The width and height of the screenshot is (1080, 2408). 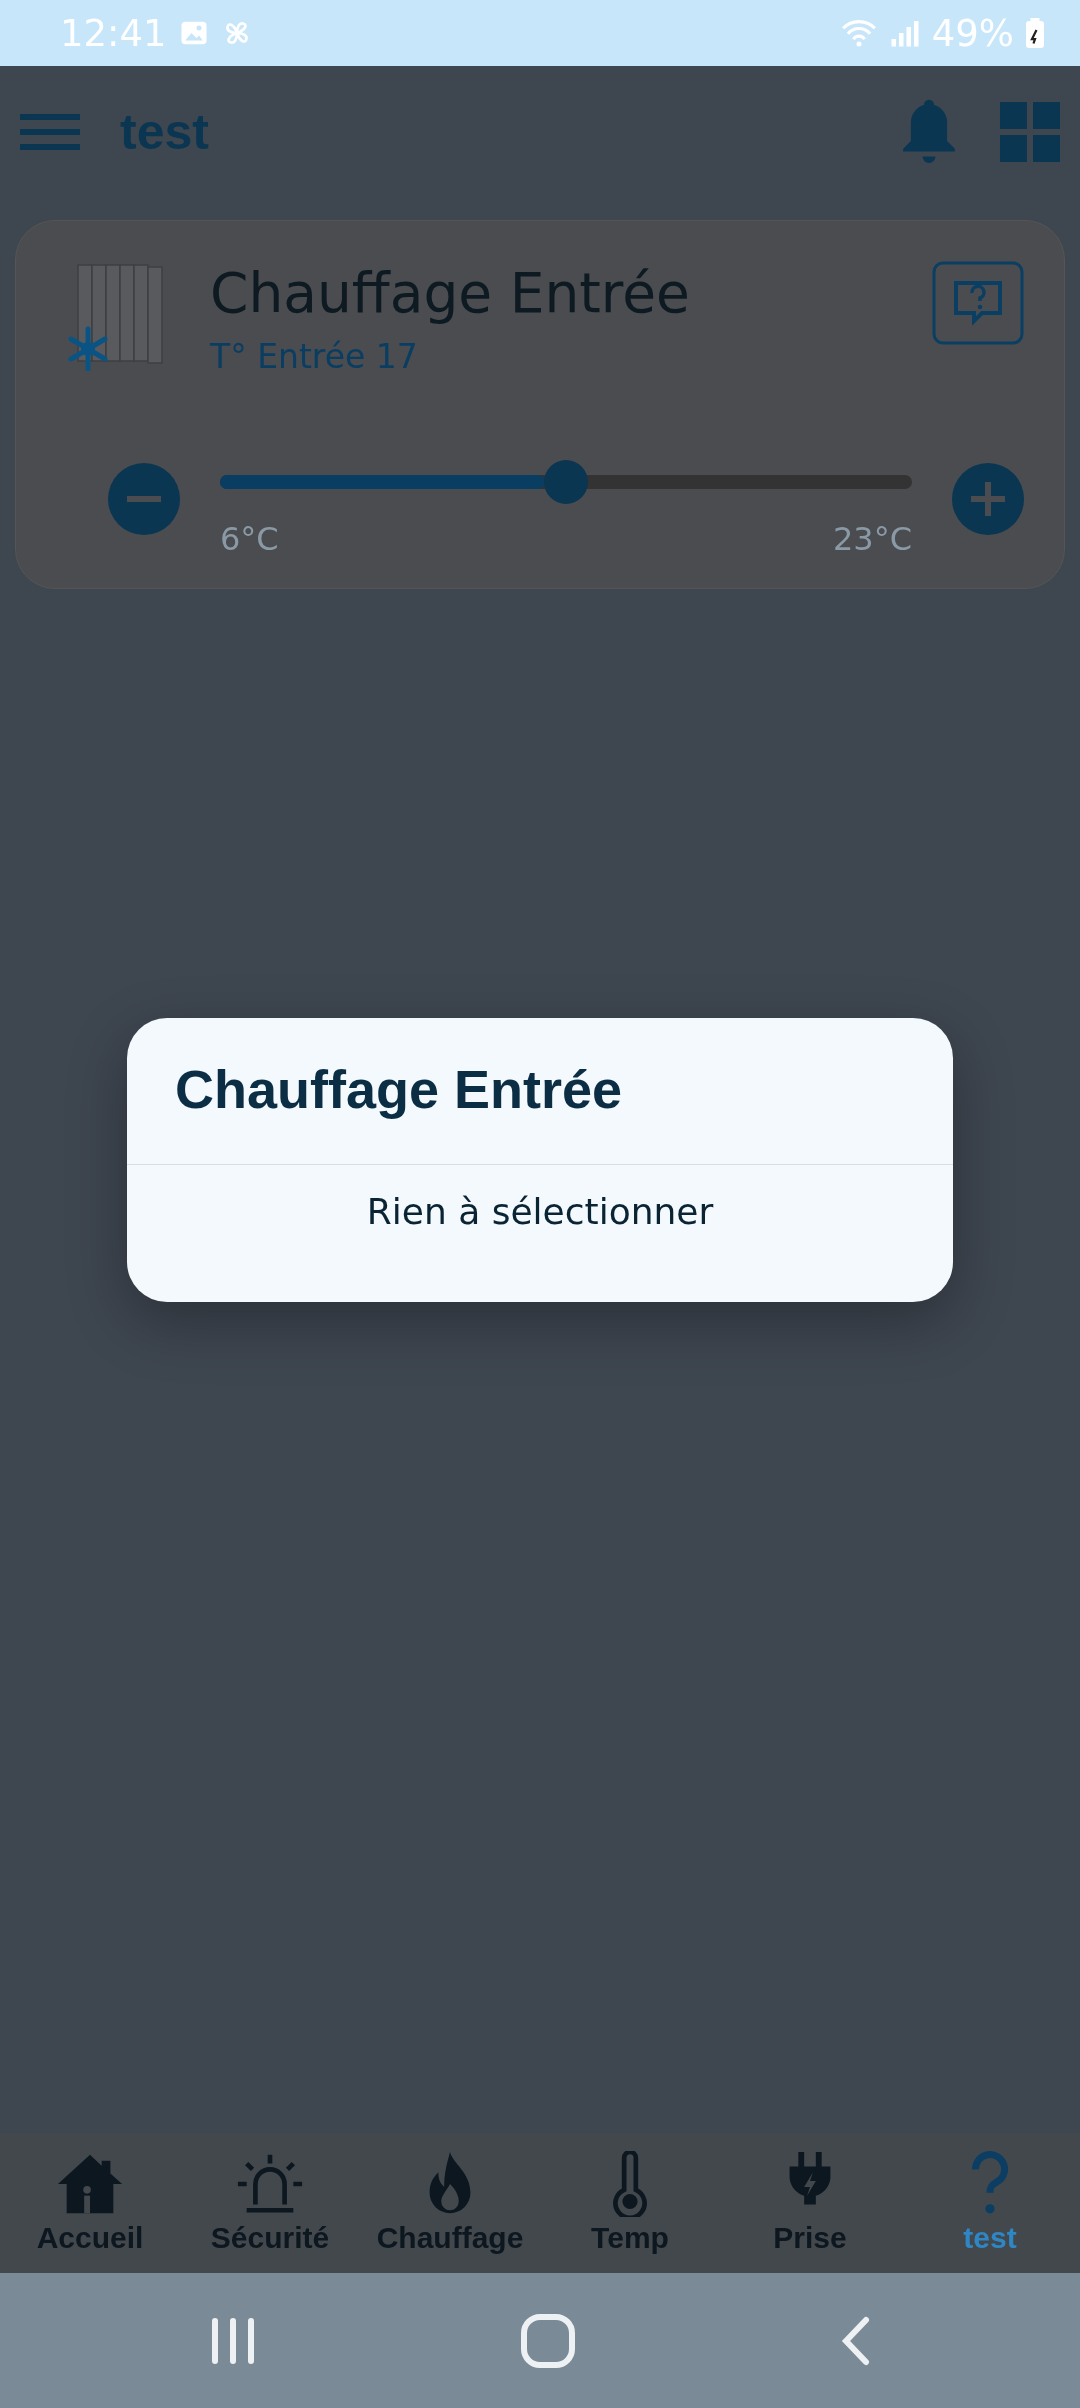 I want to click on min-label: 6°C, so click(x=249, y=539).